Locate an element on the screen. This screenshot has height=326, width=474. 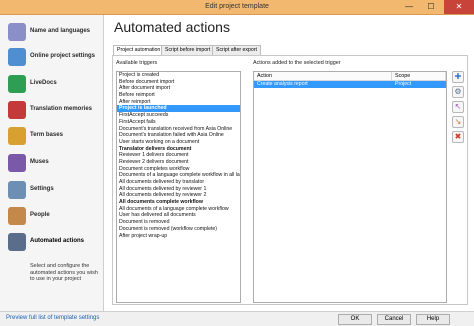
list-item: FirstAccept fails is located at coordinates (178, 122).